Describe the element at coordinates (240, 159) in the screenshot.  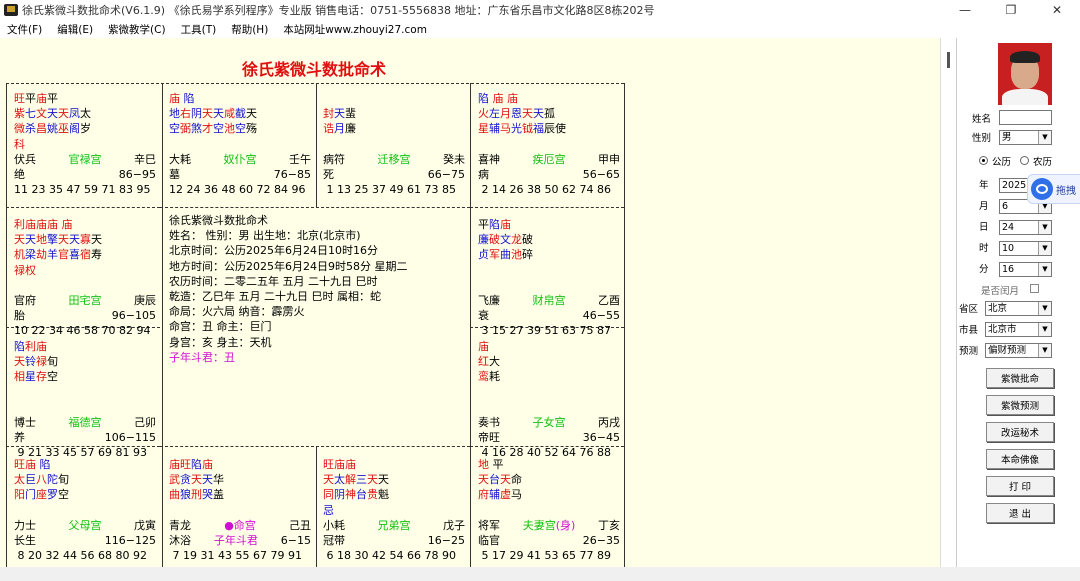
I see `palace-name: 奴仆宫` at that location.